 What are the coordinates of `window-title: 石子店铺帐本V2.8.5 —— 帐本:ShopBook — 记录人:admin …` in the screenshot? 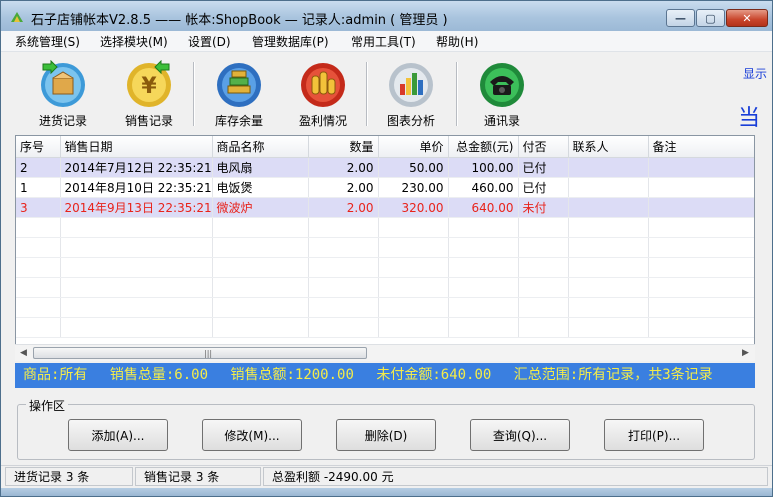 It's located at (239, 20).